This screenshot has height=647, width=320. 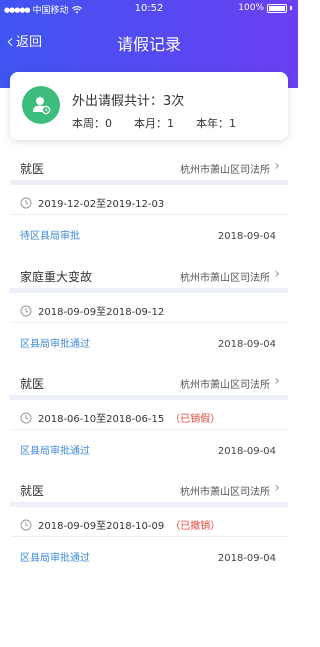 I want to click on leave-period: 2018-09-09至2018-10-09 （已撤销）, so click(x=120, y=524).